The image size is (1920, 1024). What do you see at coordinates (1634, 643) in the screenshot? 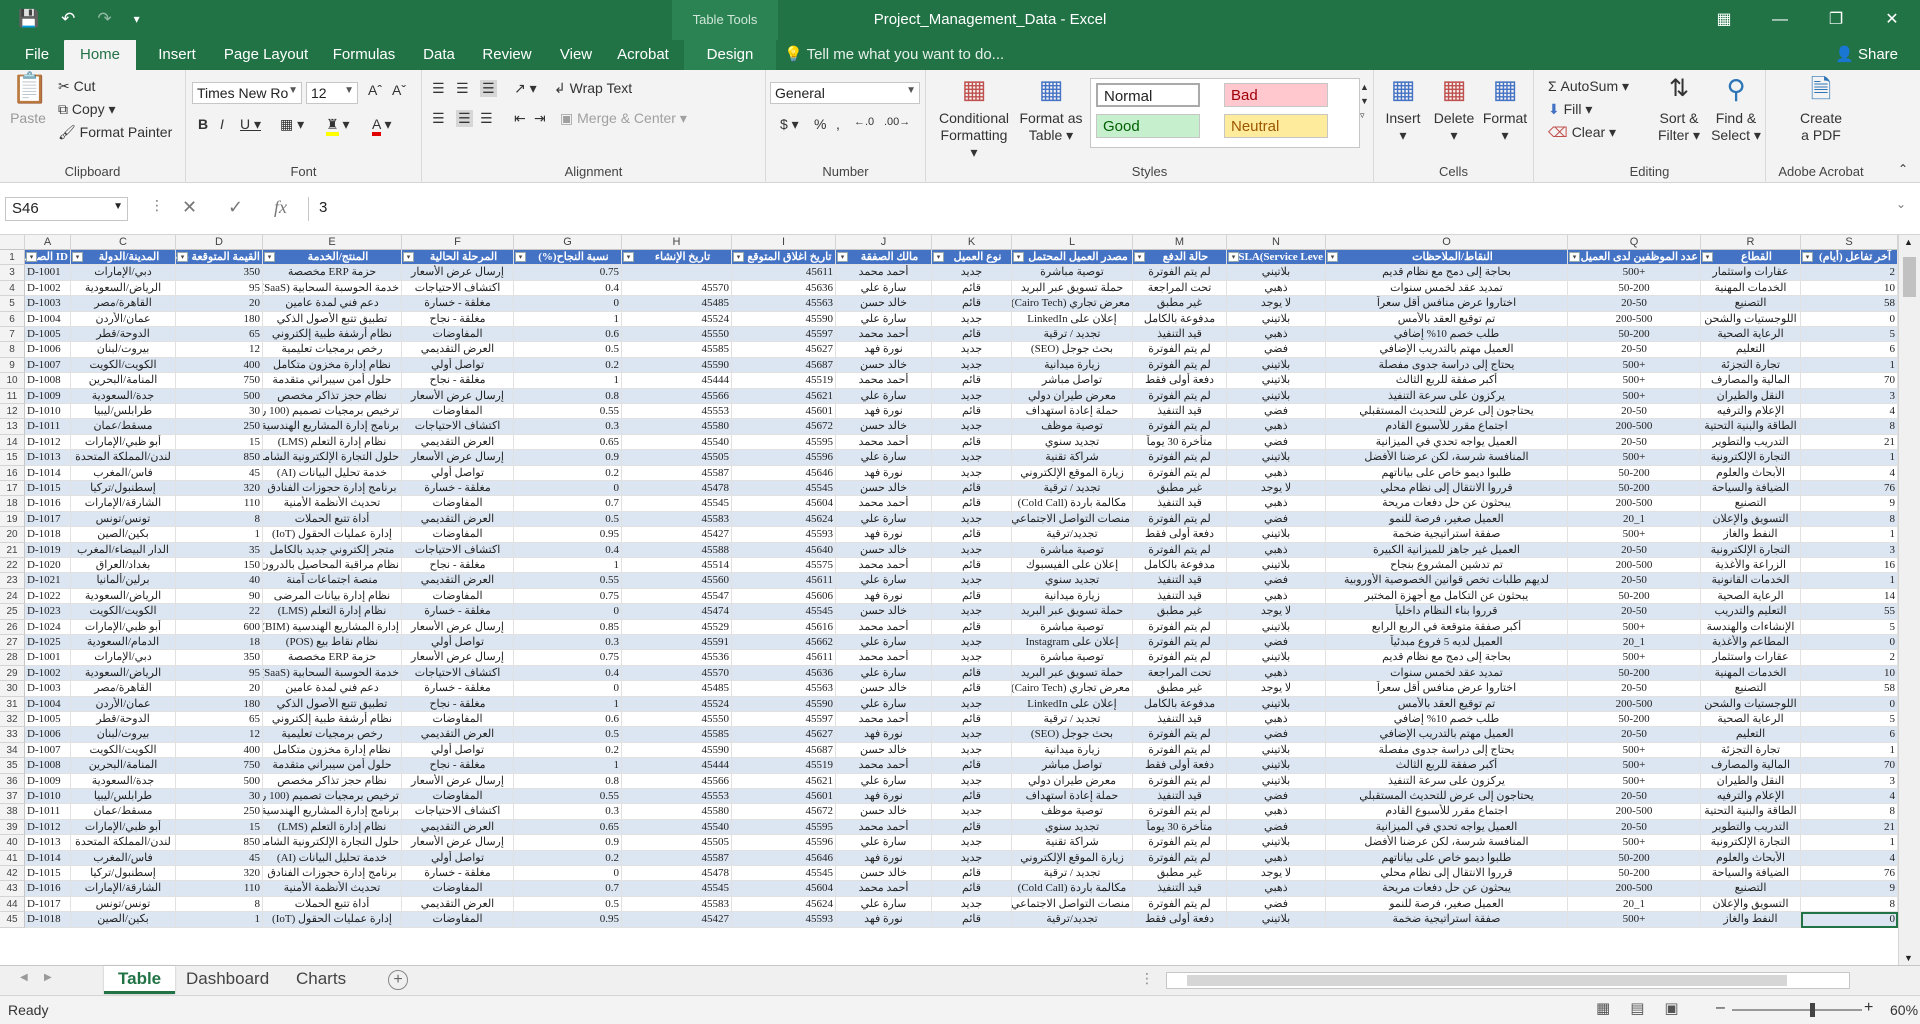
I see `table-cell: 1_20` at bounding box center [1634, 643].